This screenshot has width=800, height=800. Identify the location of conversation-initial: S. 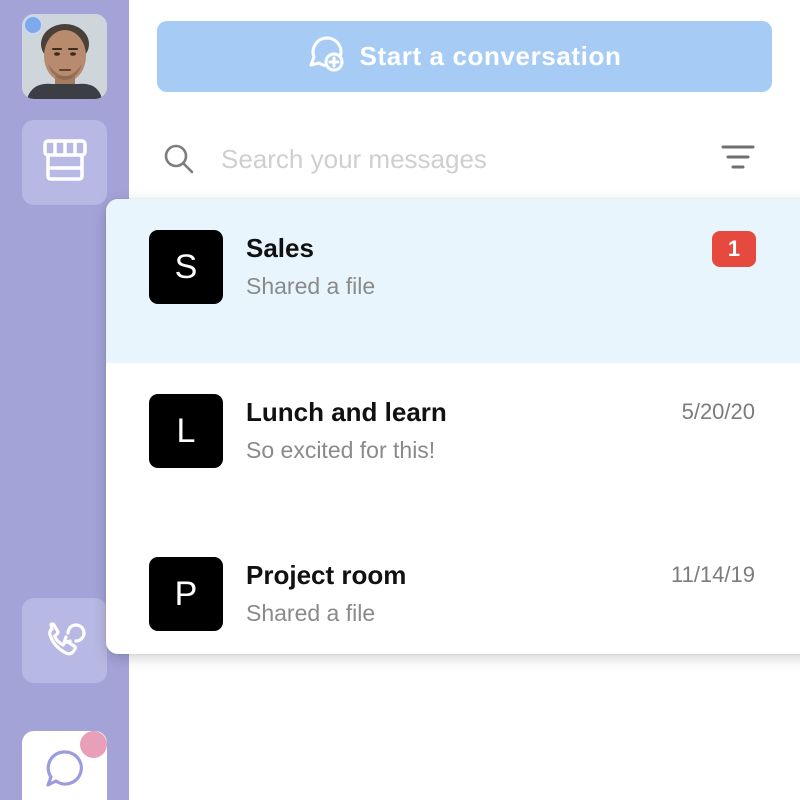
(186, 267).